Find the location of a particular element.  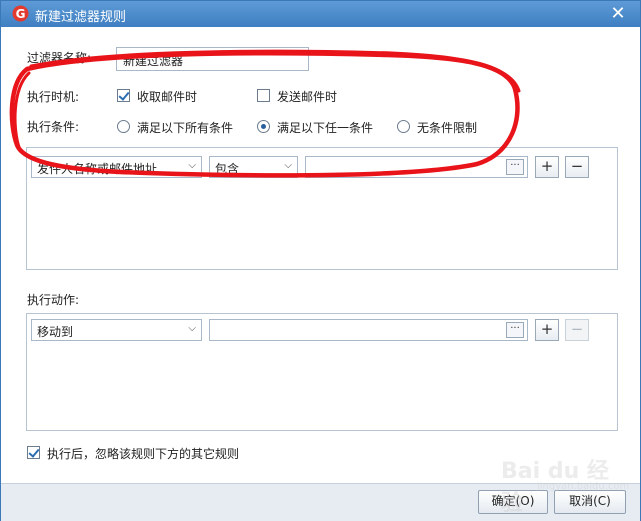

receive-checkbox-label: 收取邮件时 is located at coordinates (167, 97).